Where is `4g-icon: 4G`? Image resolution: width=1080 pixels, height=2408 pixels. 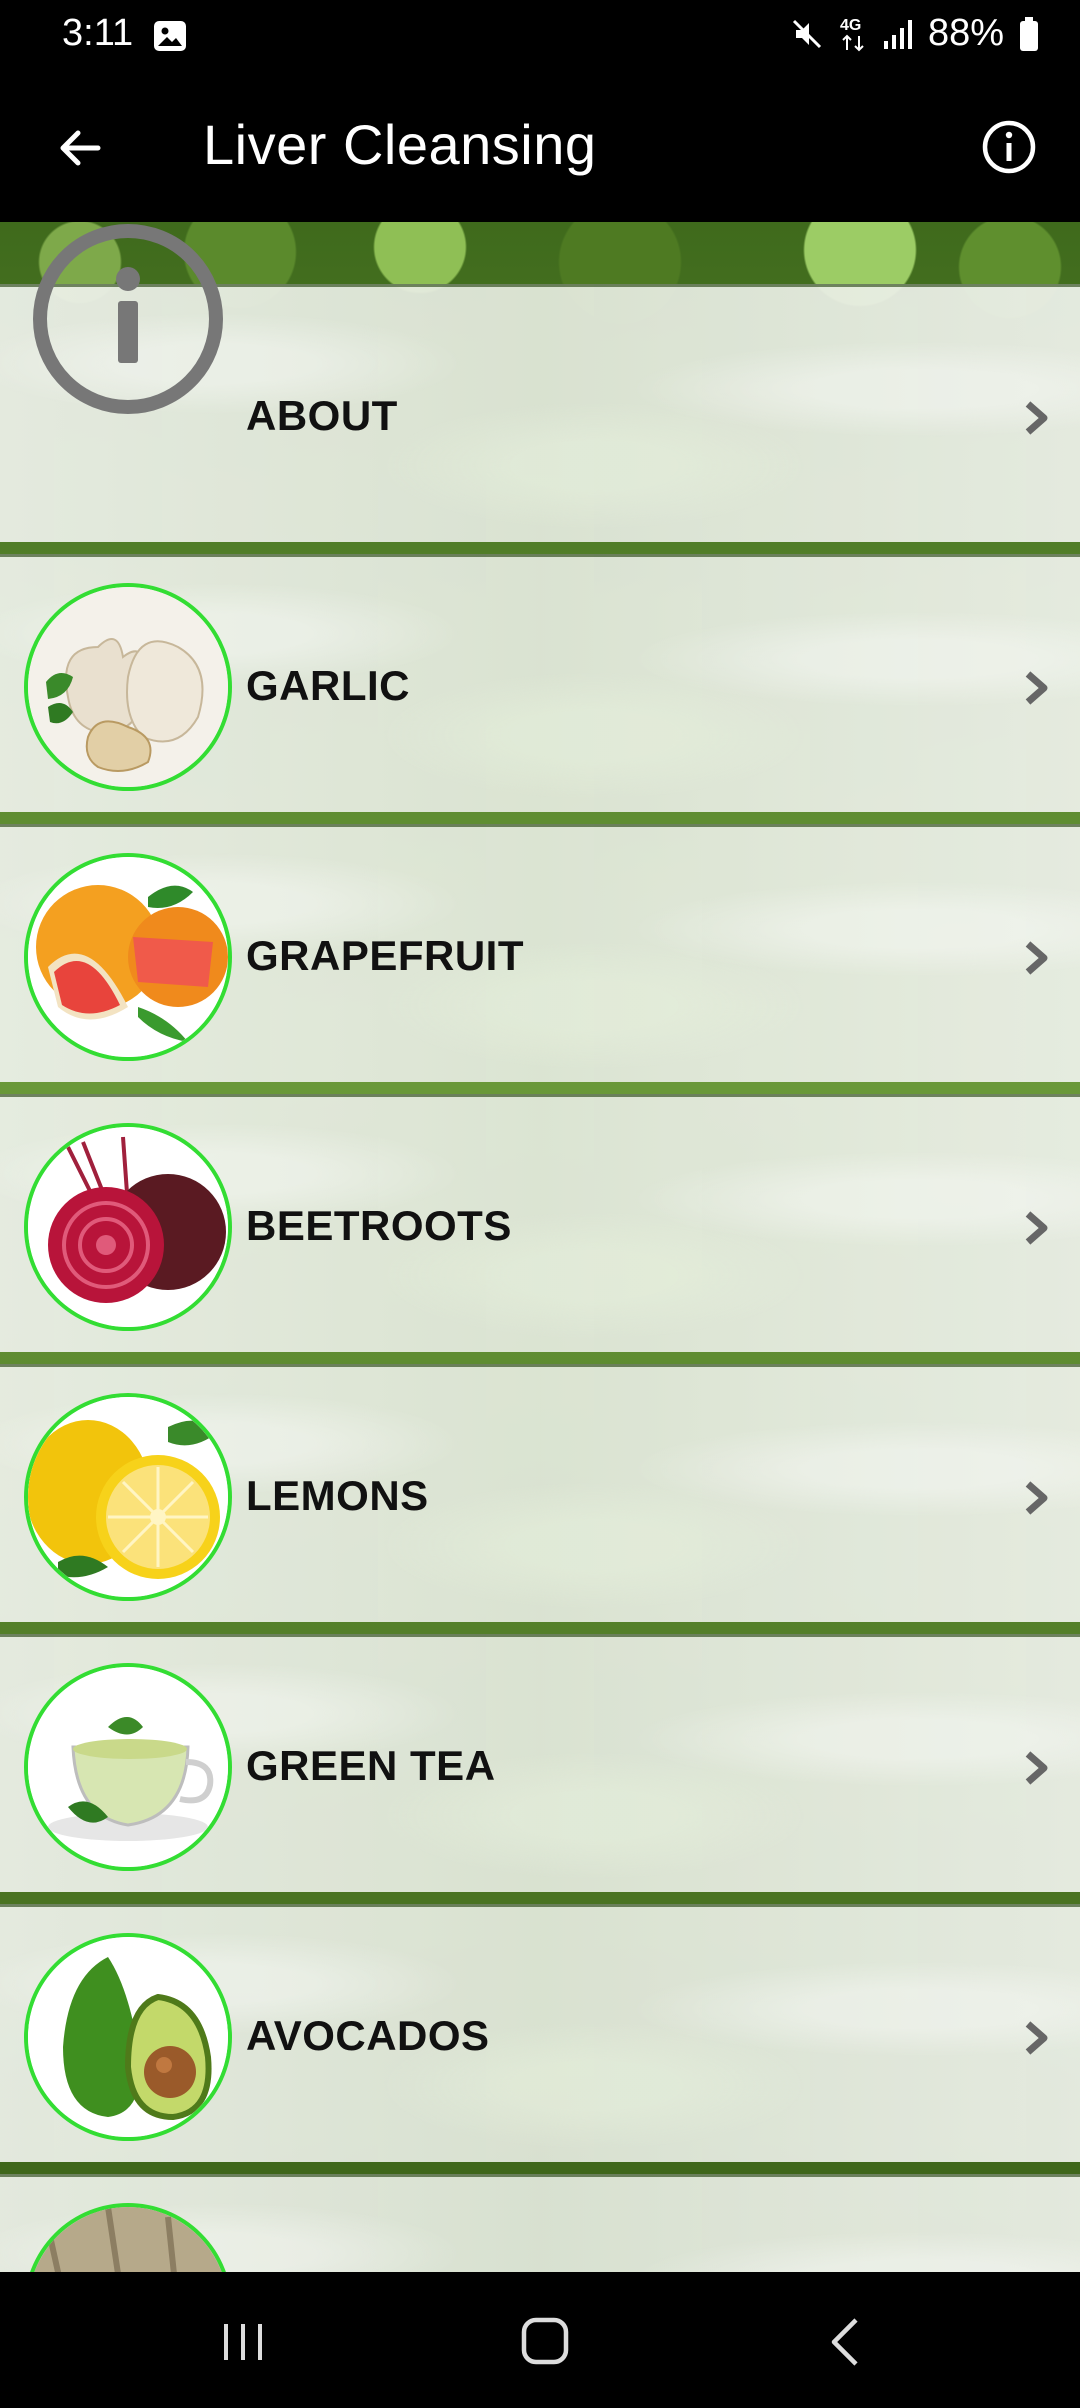 4g-icon: 4G is located at coordinates (852, 34).